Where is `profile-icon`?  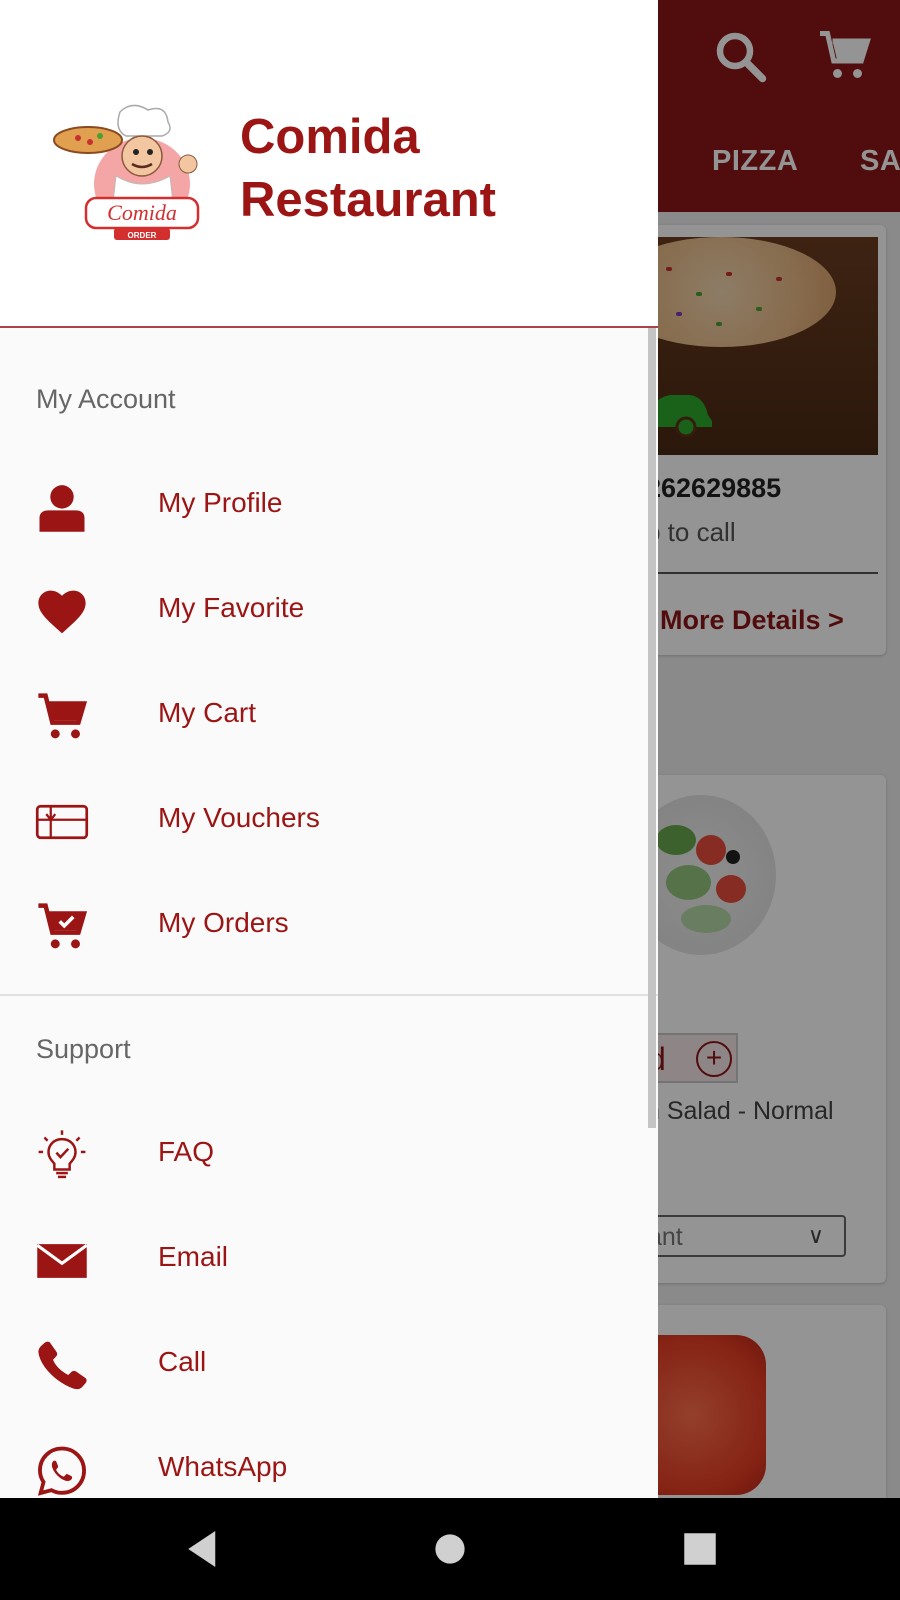
profile-icon is located at coordinates (62, 507).